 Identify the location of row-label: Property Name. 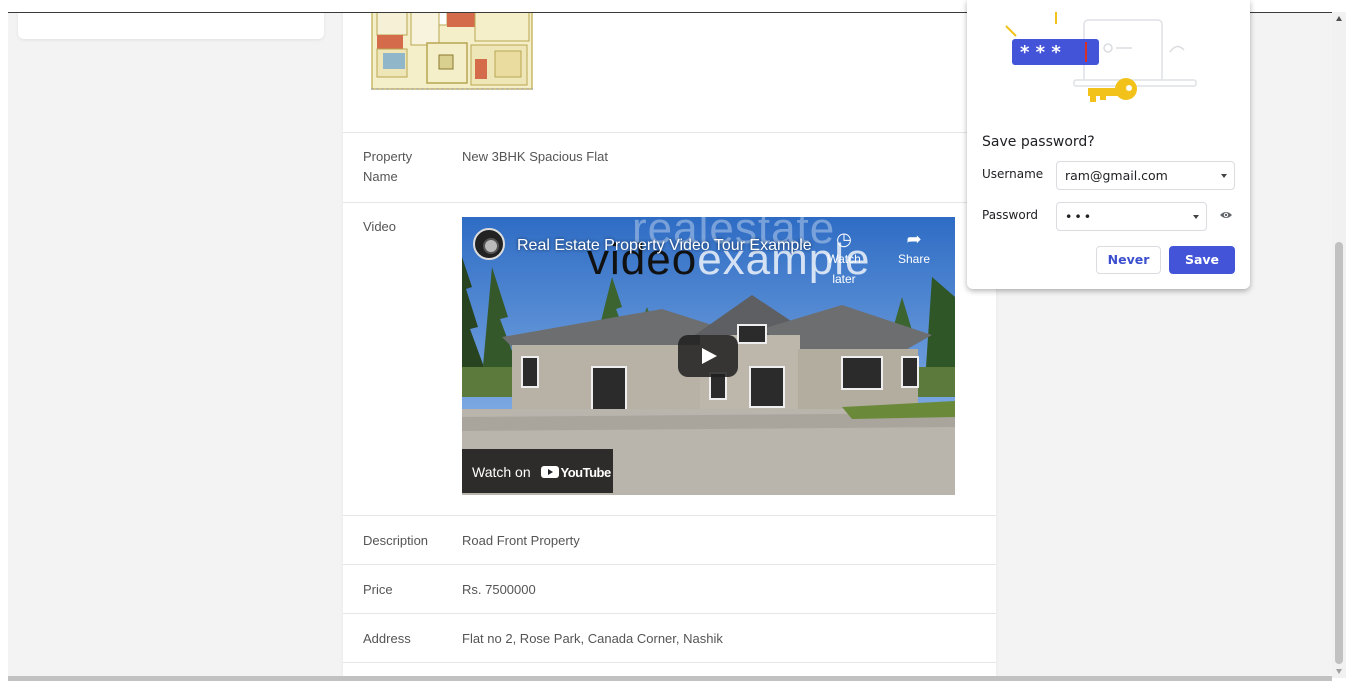
(388, 166).